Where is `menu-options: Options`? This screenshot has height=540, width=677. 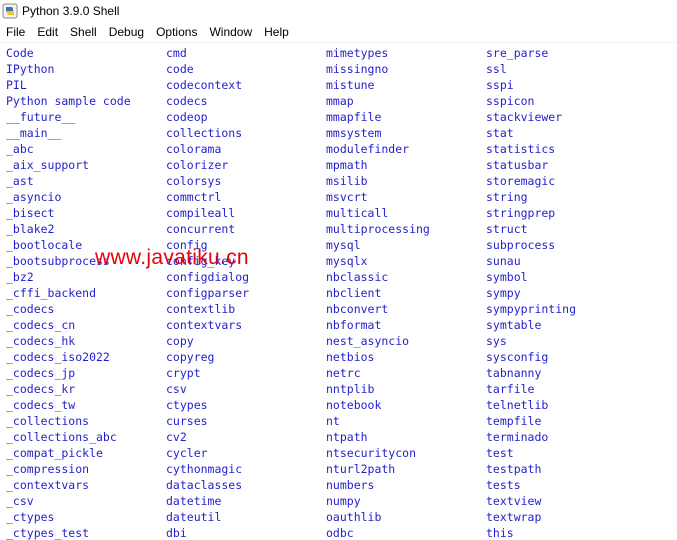
menu-options: Options is located at coordinates (176, 32).